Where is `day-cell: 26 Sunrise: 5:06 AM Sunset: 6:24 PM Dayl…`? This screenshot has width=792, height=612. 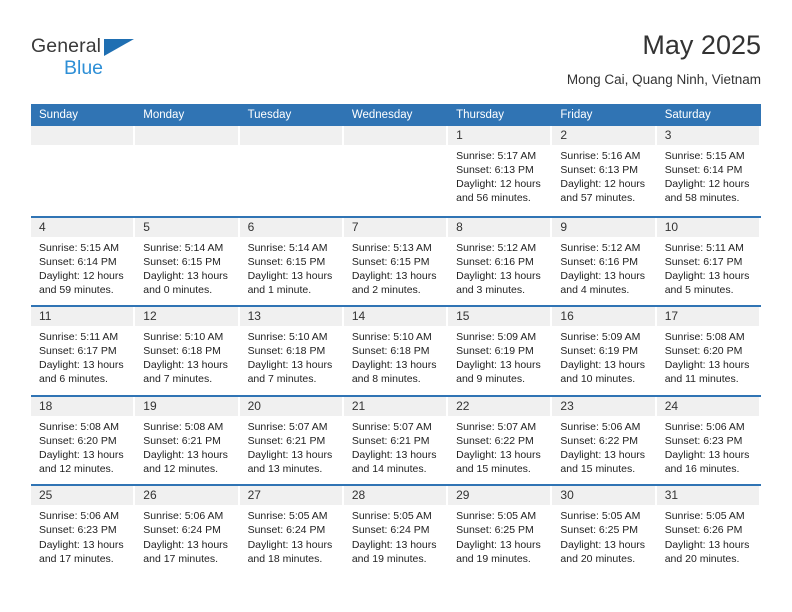
day-cell: 26 Sunrise: 5:06 AM Sunset: 6:24 PM Dayl… is located at coordinates (187, 530).